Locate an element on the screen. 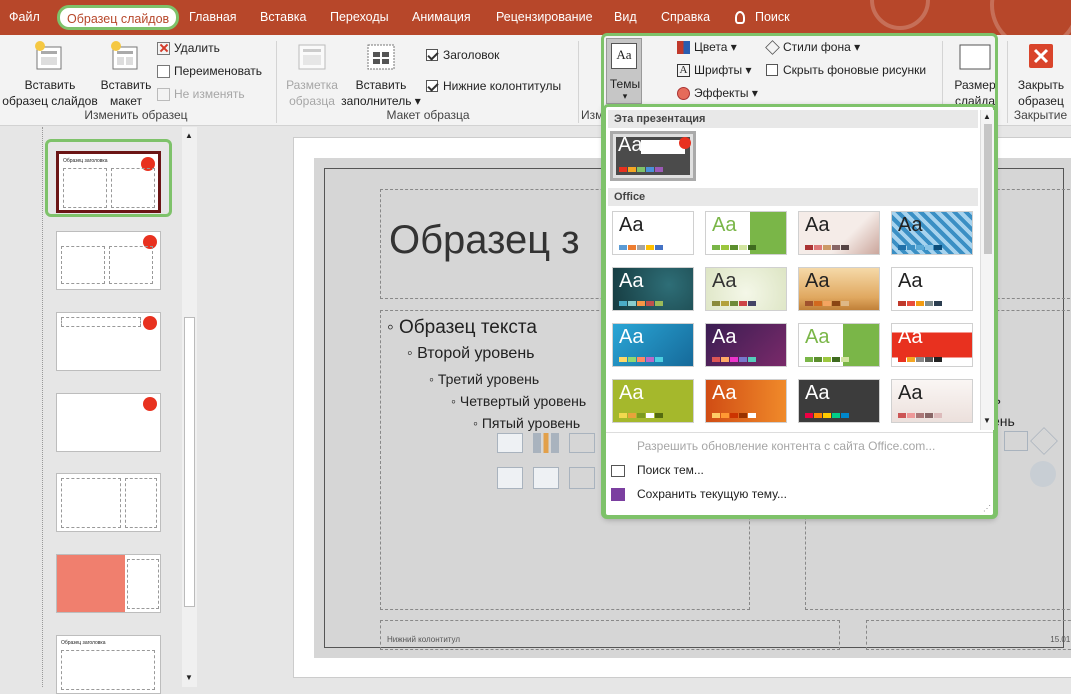 The width and height of the screenshot is (1071, 694). table-icon is located at coordinates (510, 443).